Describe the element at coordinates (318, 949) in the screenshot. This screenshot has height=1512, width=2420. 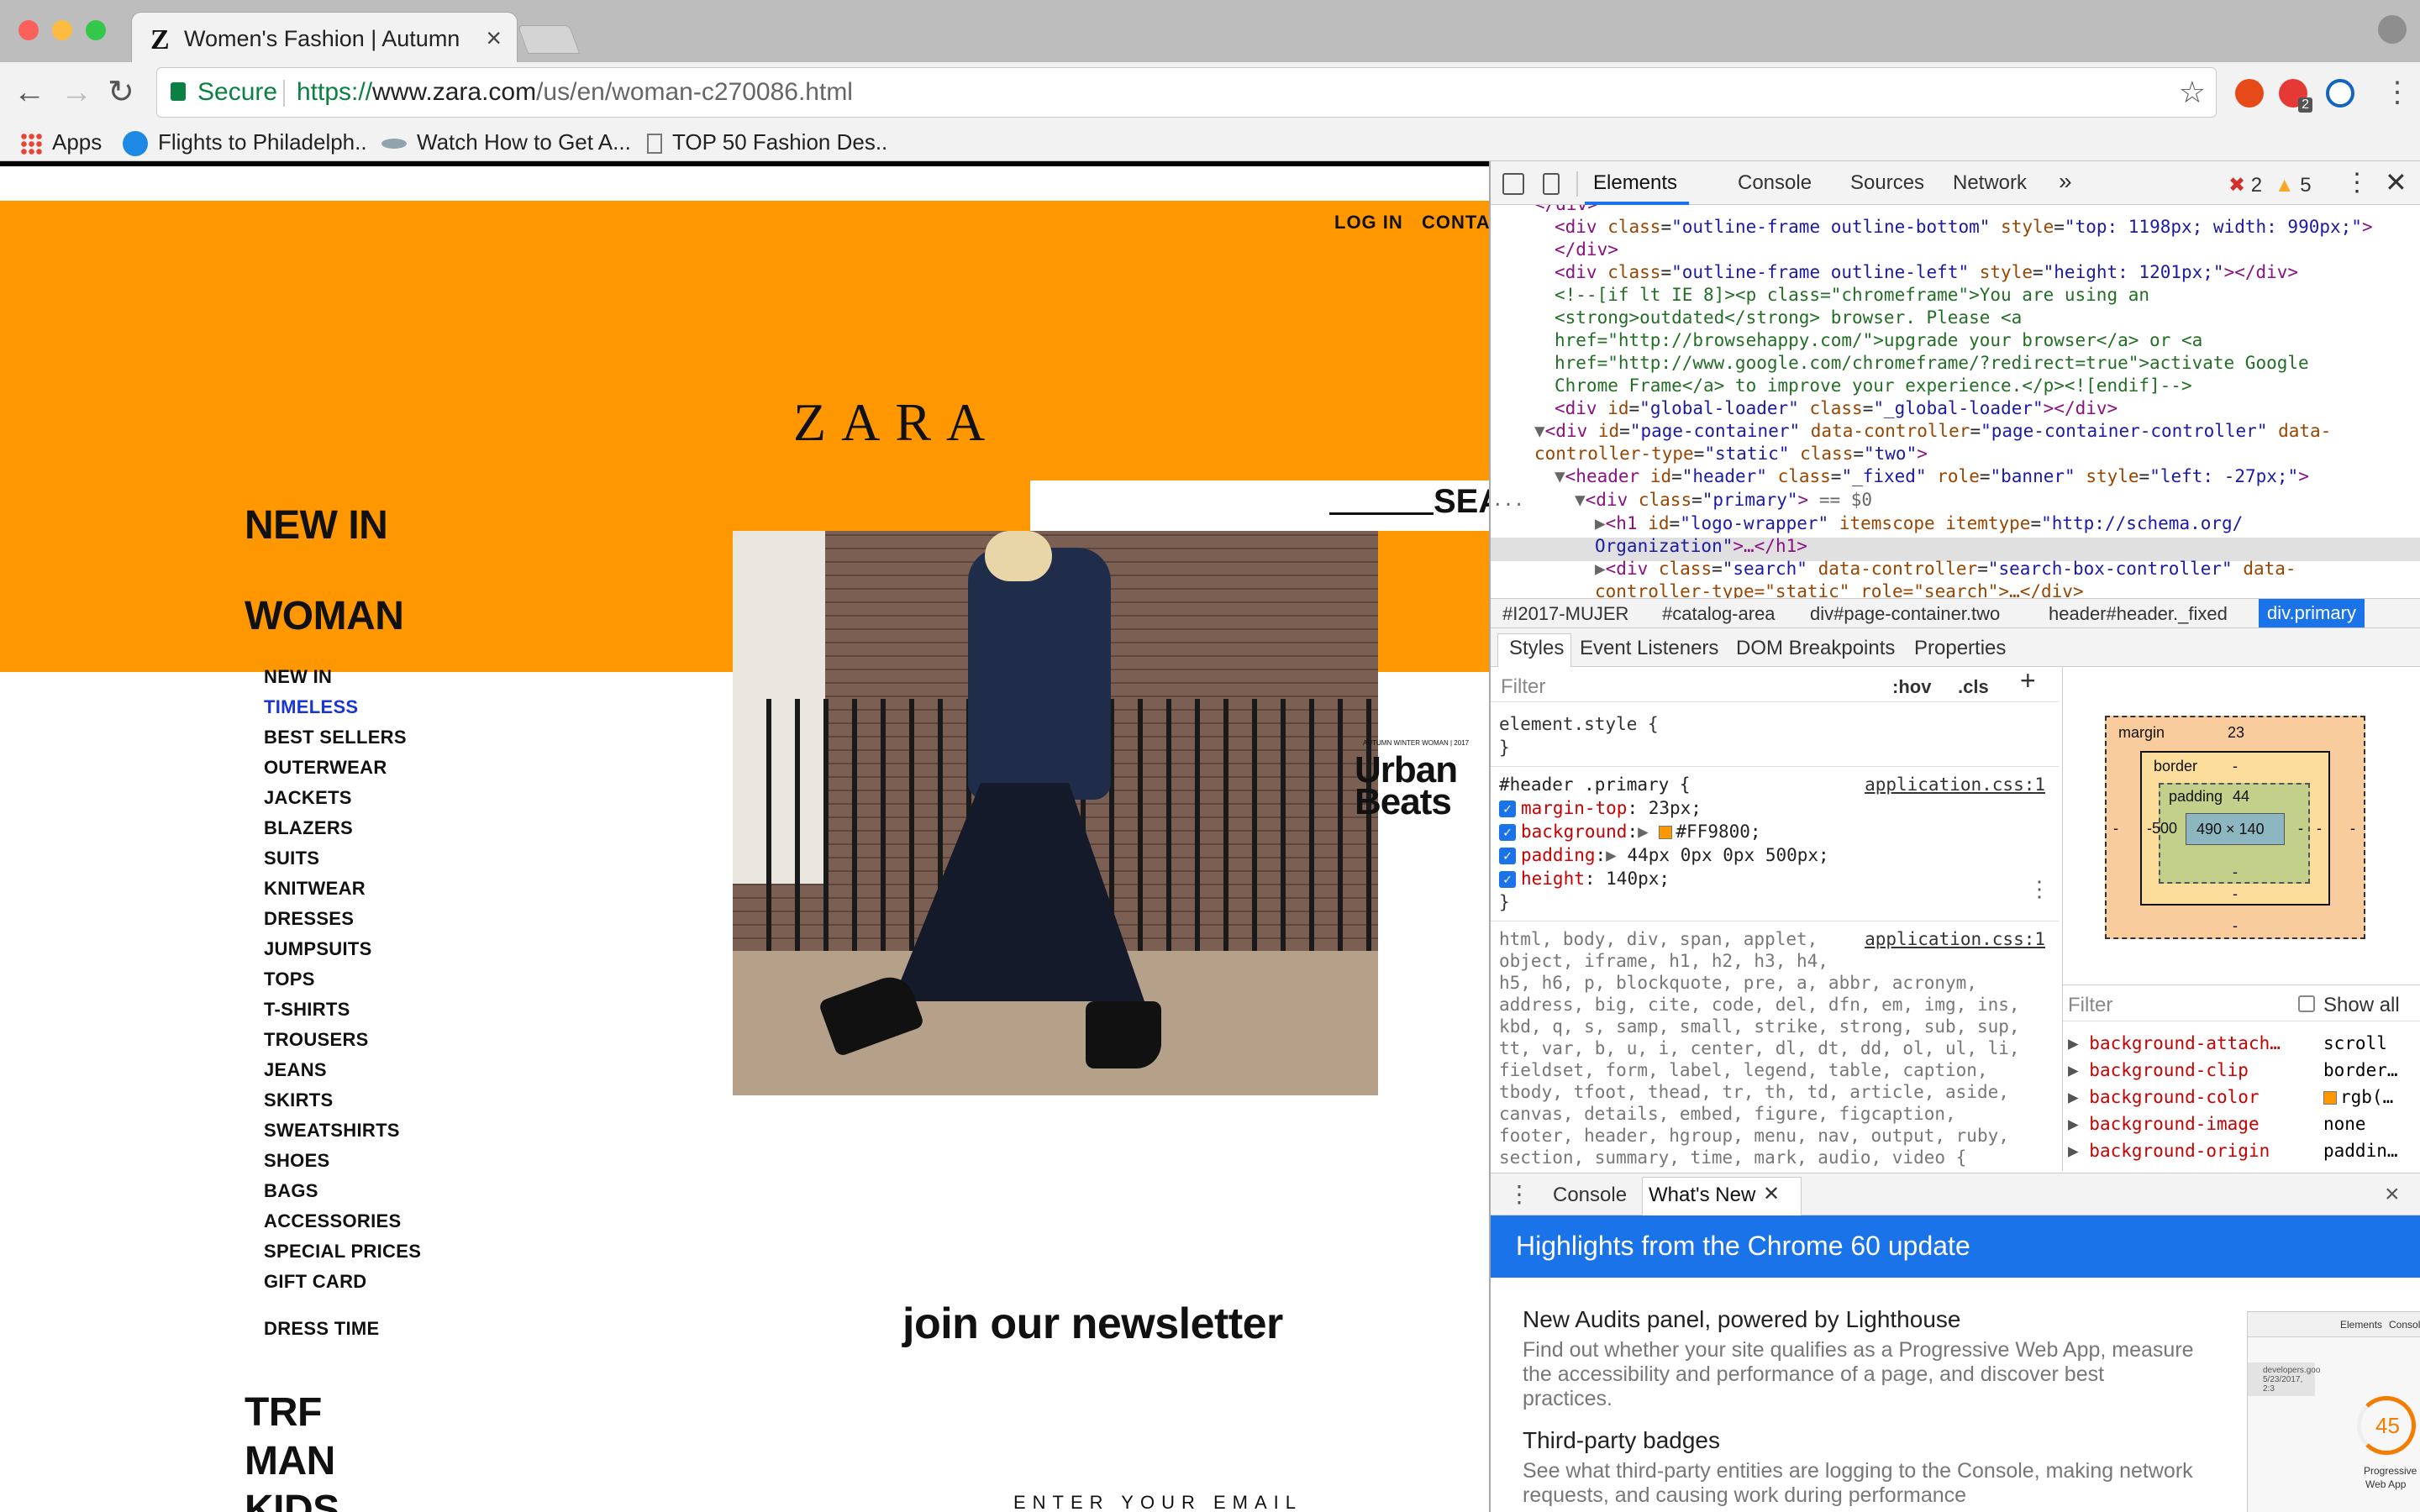
I see `submenu-item-jumpsuits: JUMPSUITS` at that location.